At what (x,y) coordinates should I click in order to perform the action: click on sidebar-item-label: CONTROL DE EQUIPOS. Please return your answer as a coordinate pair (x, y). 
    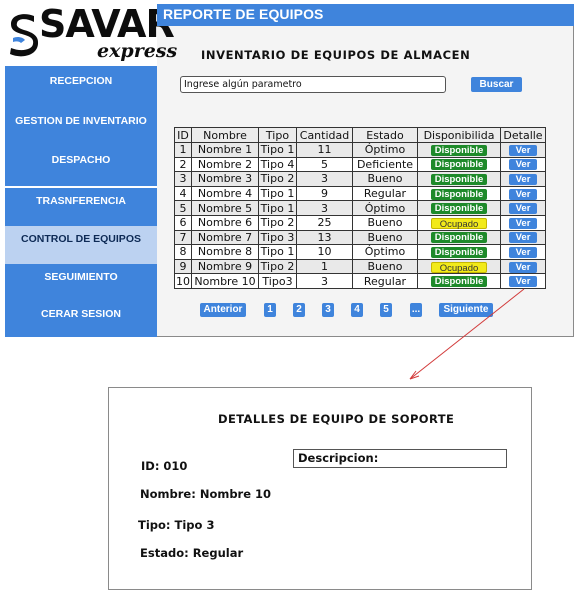
    Looking at the image, I should click on (81, 239).